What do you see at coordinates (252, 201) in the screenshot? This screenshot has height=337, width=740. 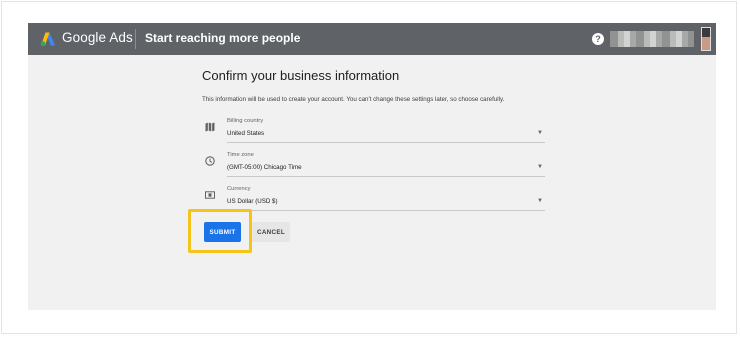 I see `currency-value: US Dollar (USD $)` at bounding box center [252, 201].